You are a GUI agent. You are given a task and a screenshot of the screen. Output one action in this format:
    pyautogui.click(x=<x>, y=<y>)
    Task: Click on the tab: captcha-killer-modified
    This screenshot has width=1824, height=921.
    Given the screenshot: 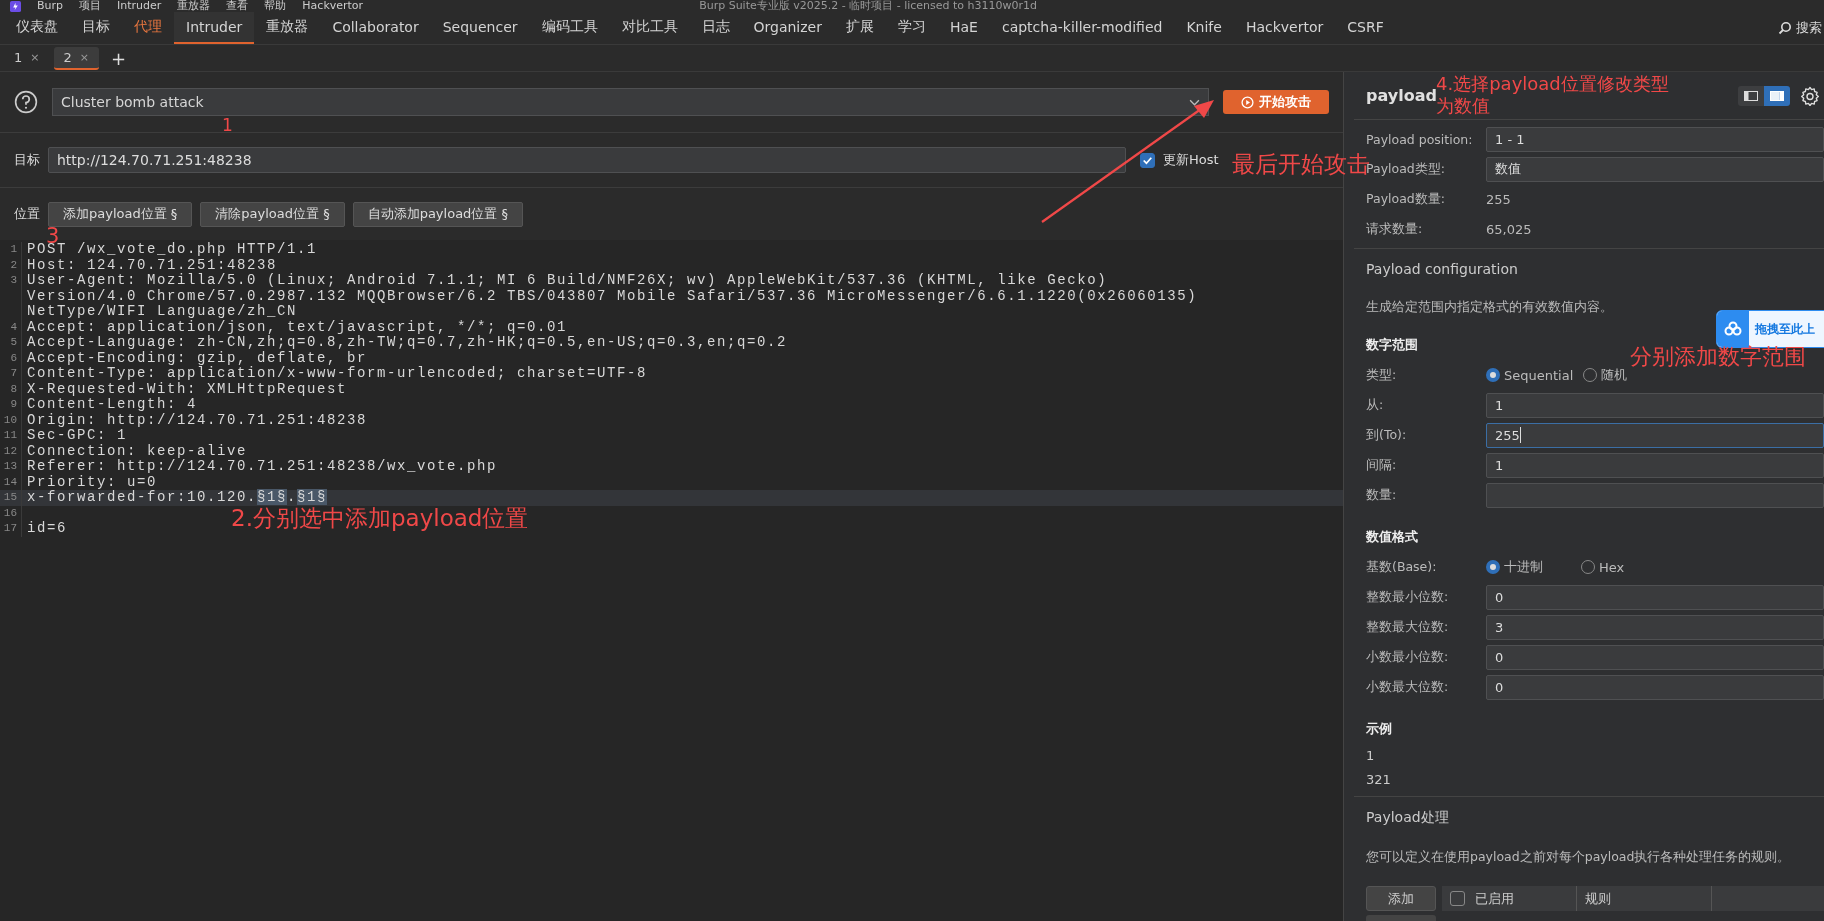 What is the action you would take?
    pyautogui.click(x=1082, y=28)
    